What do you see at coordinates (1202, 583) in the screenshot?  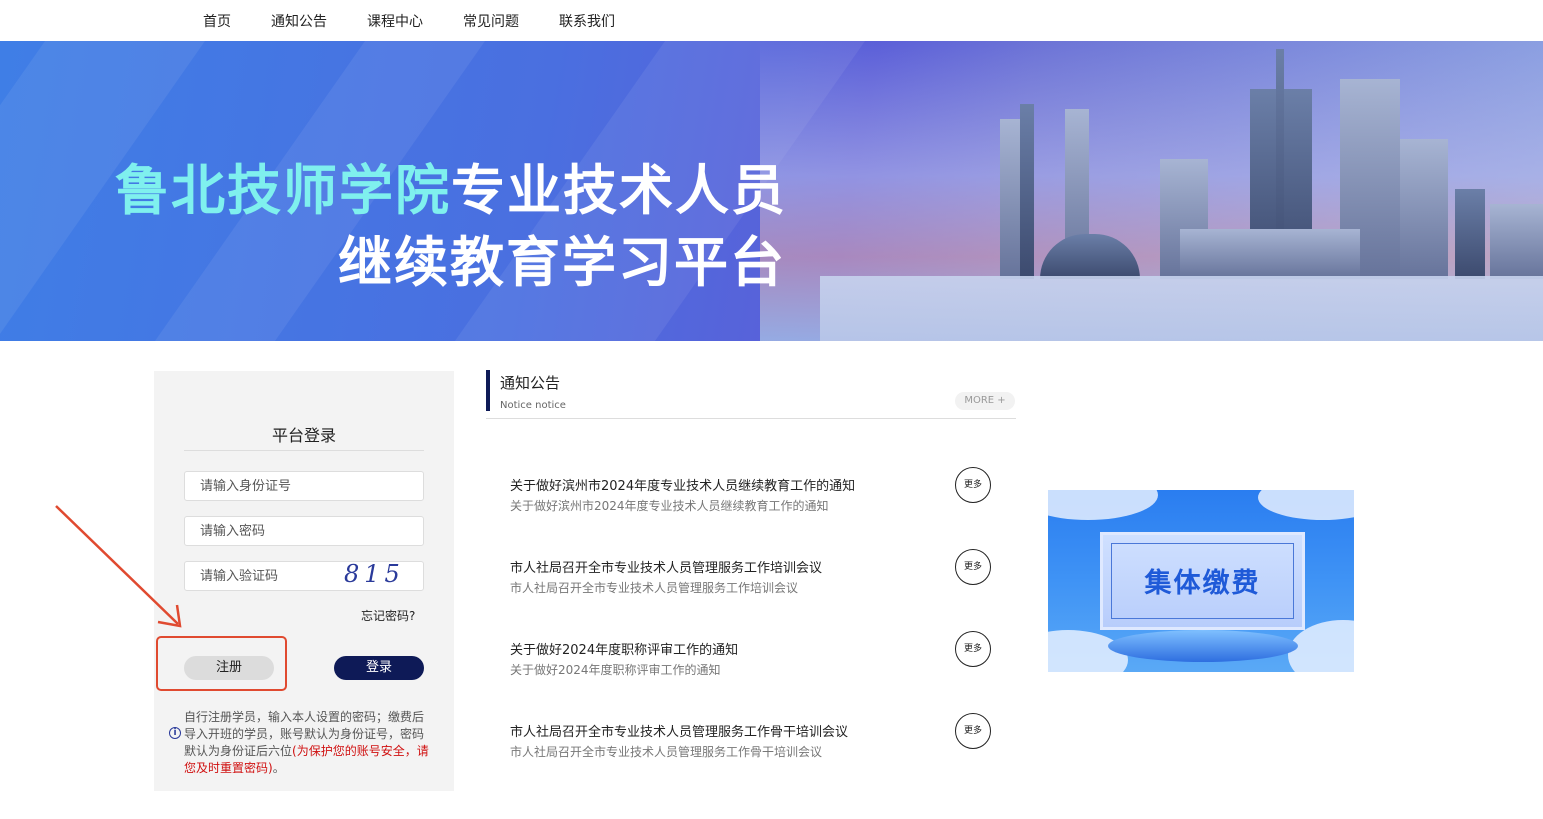 I see `group-payment-label: 集体缴费` at bounding box center [1202, 583].